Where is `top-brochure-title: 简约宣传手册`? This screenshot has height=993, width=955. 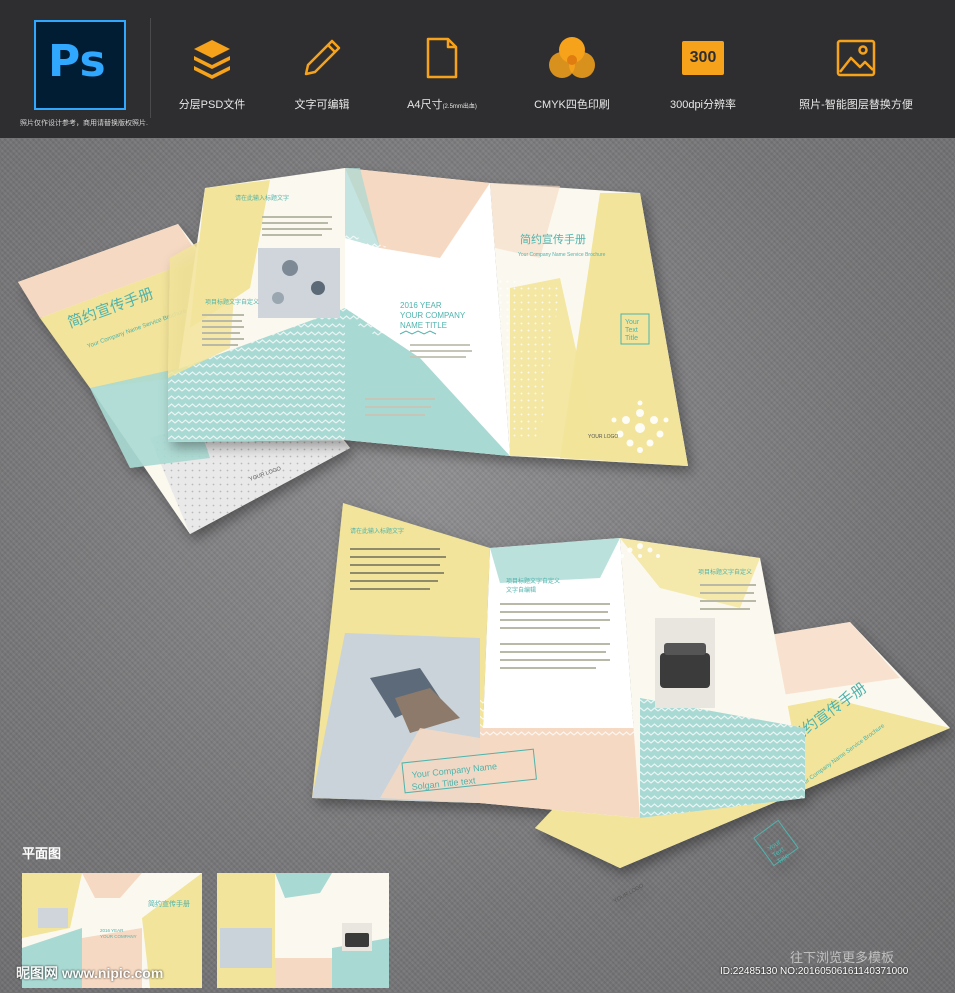 top-brochure-title: 简约宣传手册 is located at coordinates (553, 239).